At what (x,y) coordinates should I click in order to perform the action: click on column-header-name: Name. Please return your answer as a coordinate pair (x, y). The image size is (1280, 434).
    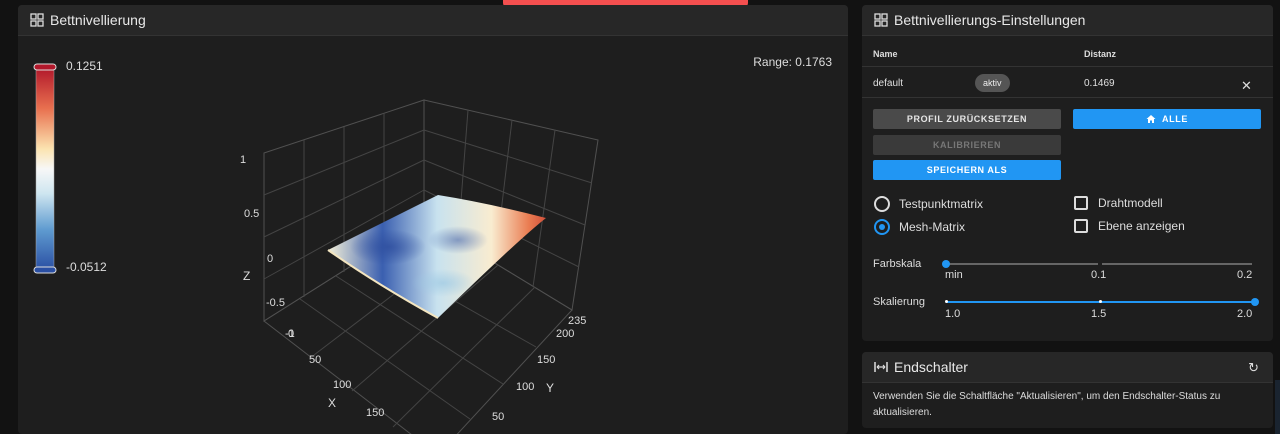
    Looking at the image, I should click on (885, 54).